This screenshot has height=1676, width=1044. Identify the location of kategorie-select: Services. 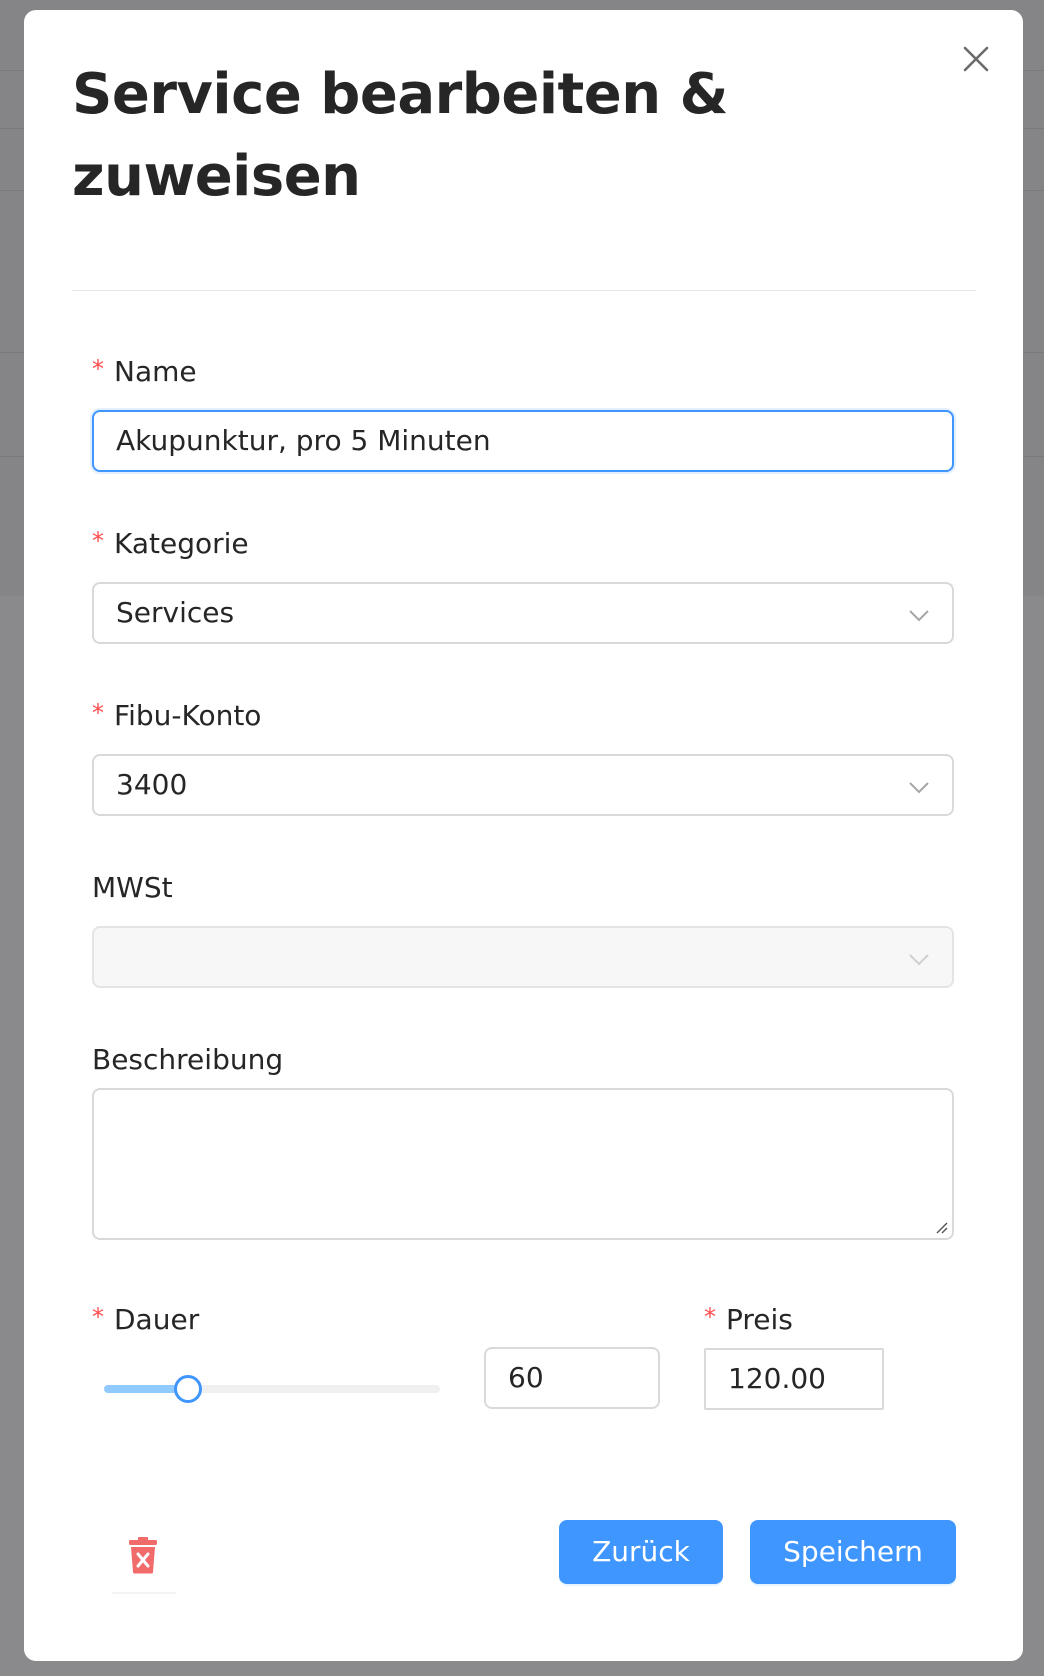
(523, 613).